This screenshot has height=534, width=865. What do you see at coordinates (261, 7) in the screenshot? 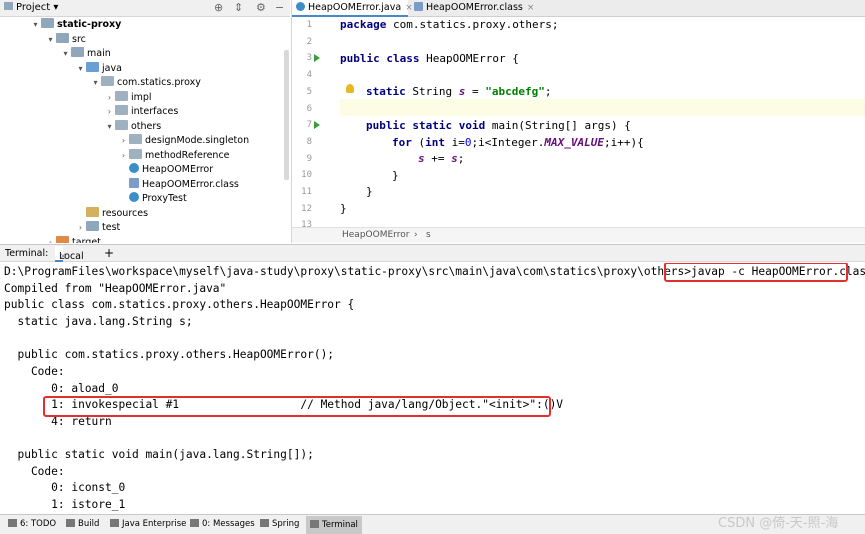
I see `gear-icon: ⚙` at bounding box center [261, 7].